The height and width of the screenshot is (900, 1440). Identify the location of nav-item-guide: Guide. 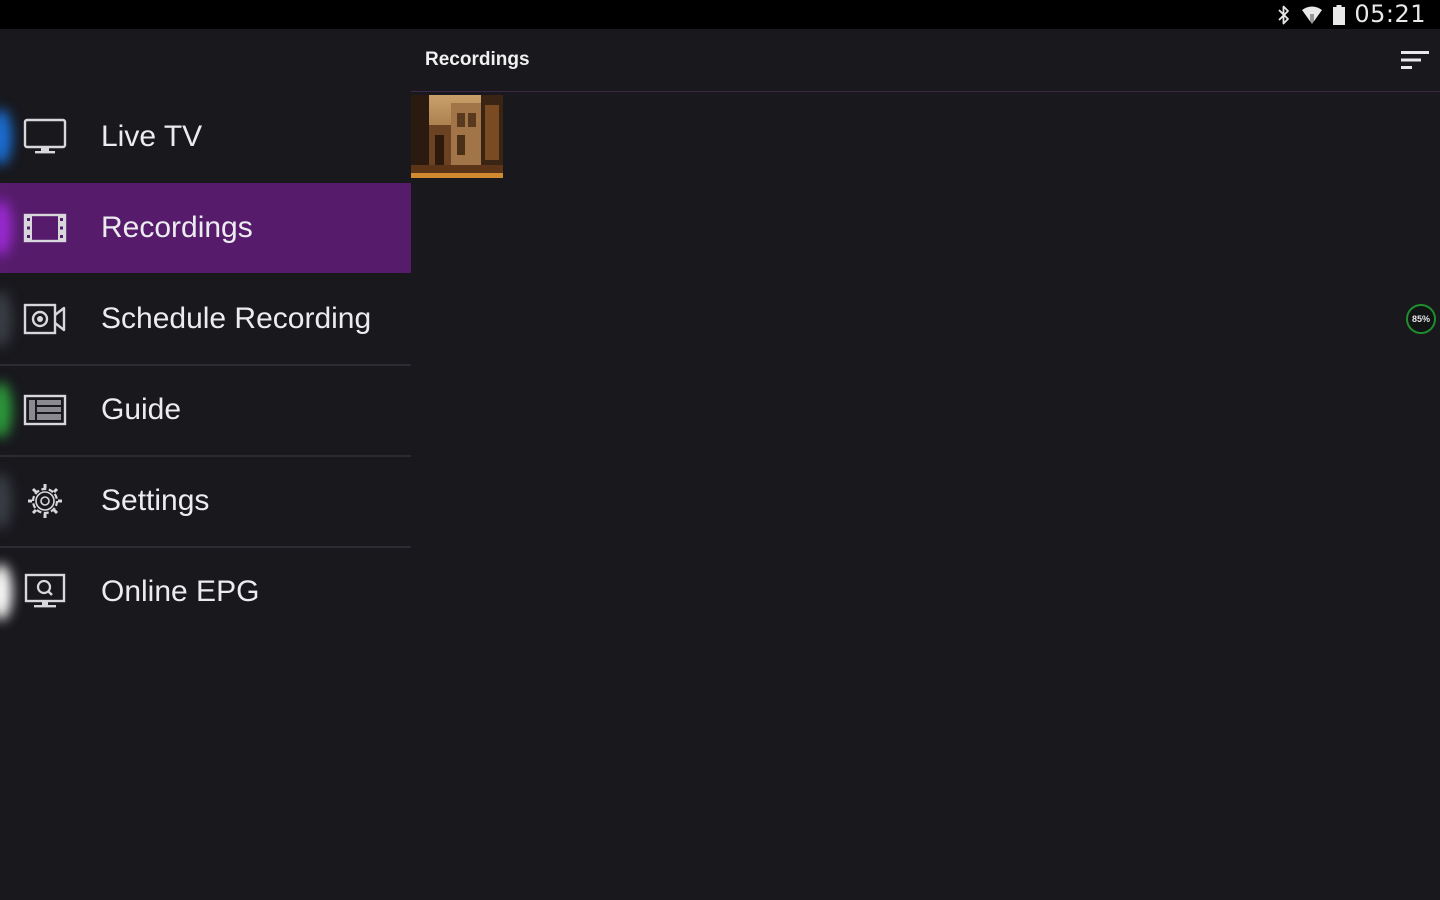
(205, 410).